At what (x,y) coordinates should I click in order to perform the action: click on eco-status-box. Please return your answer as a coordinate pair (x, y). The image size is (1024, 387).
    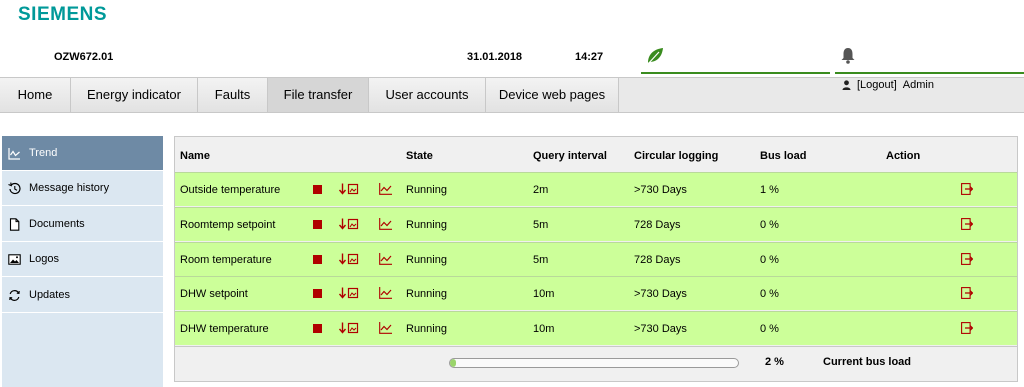
    Looking at the image, I should click on (735, 59).